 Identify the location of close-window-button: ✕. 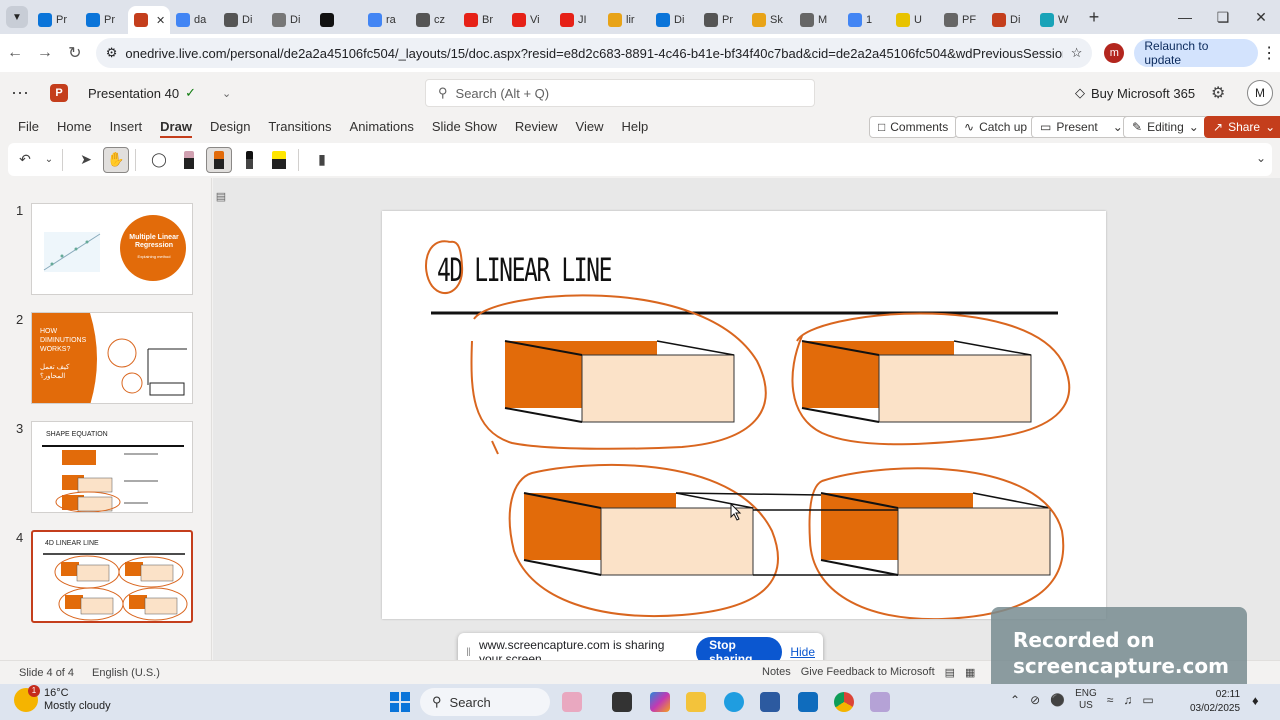
(1261, 17).